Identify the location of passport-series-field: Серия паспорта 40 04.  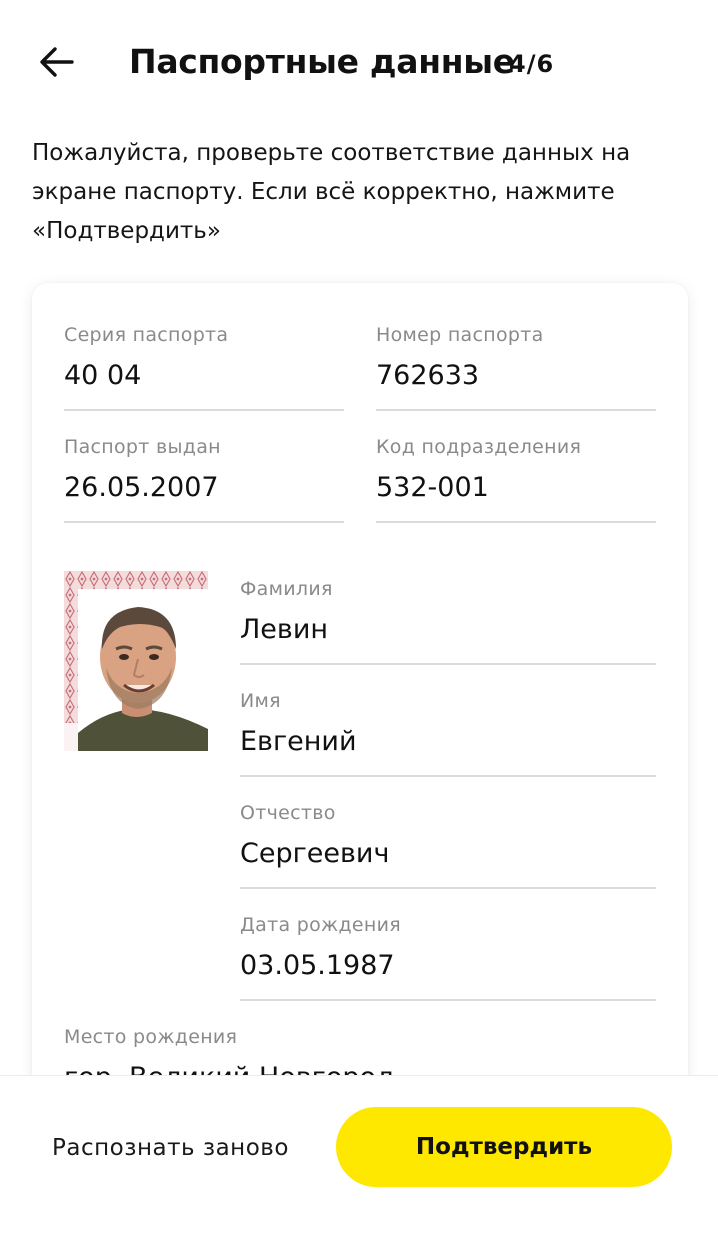
(204, 366).